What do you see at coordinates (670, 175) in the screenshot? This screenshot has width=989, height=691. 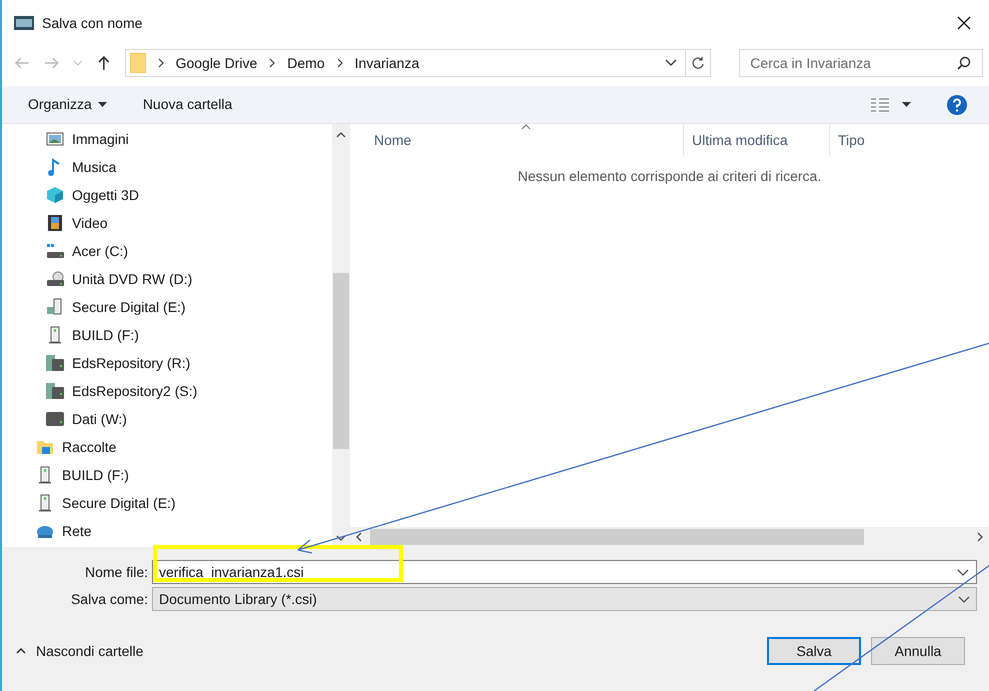 I see `empty-folder-message: Nessun elemento corrisponde ai criteri di ricerca.` at bounding box center [670, 175].